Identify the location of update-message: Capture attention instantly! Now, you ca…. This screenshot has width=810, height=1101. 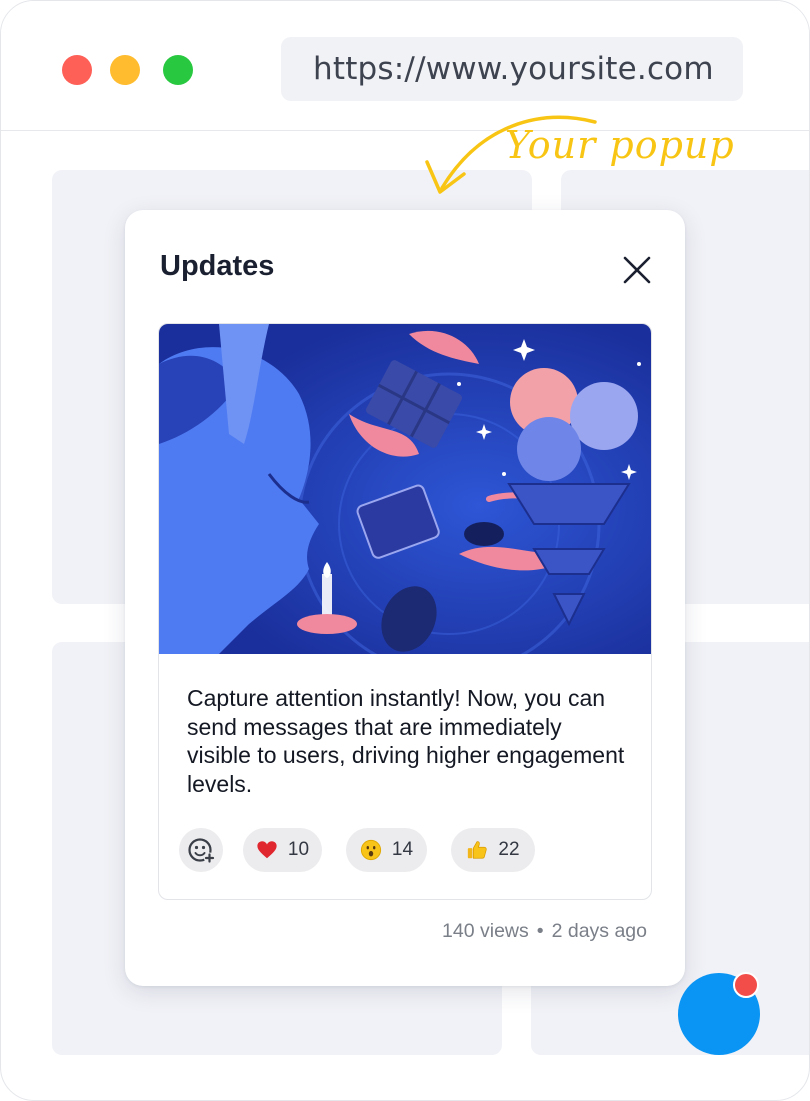
(406, 741).